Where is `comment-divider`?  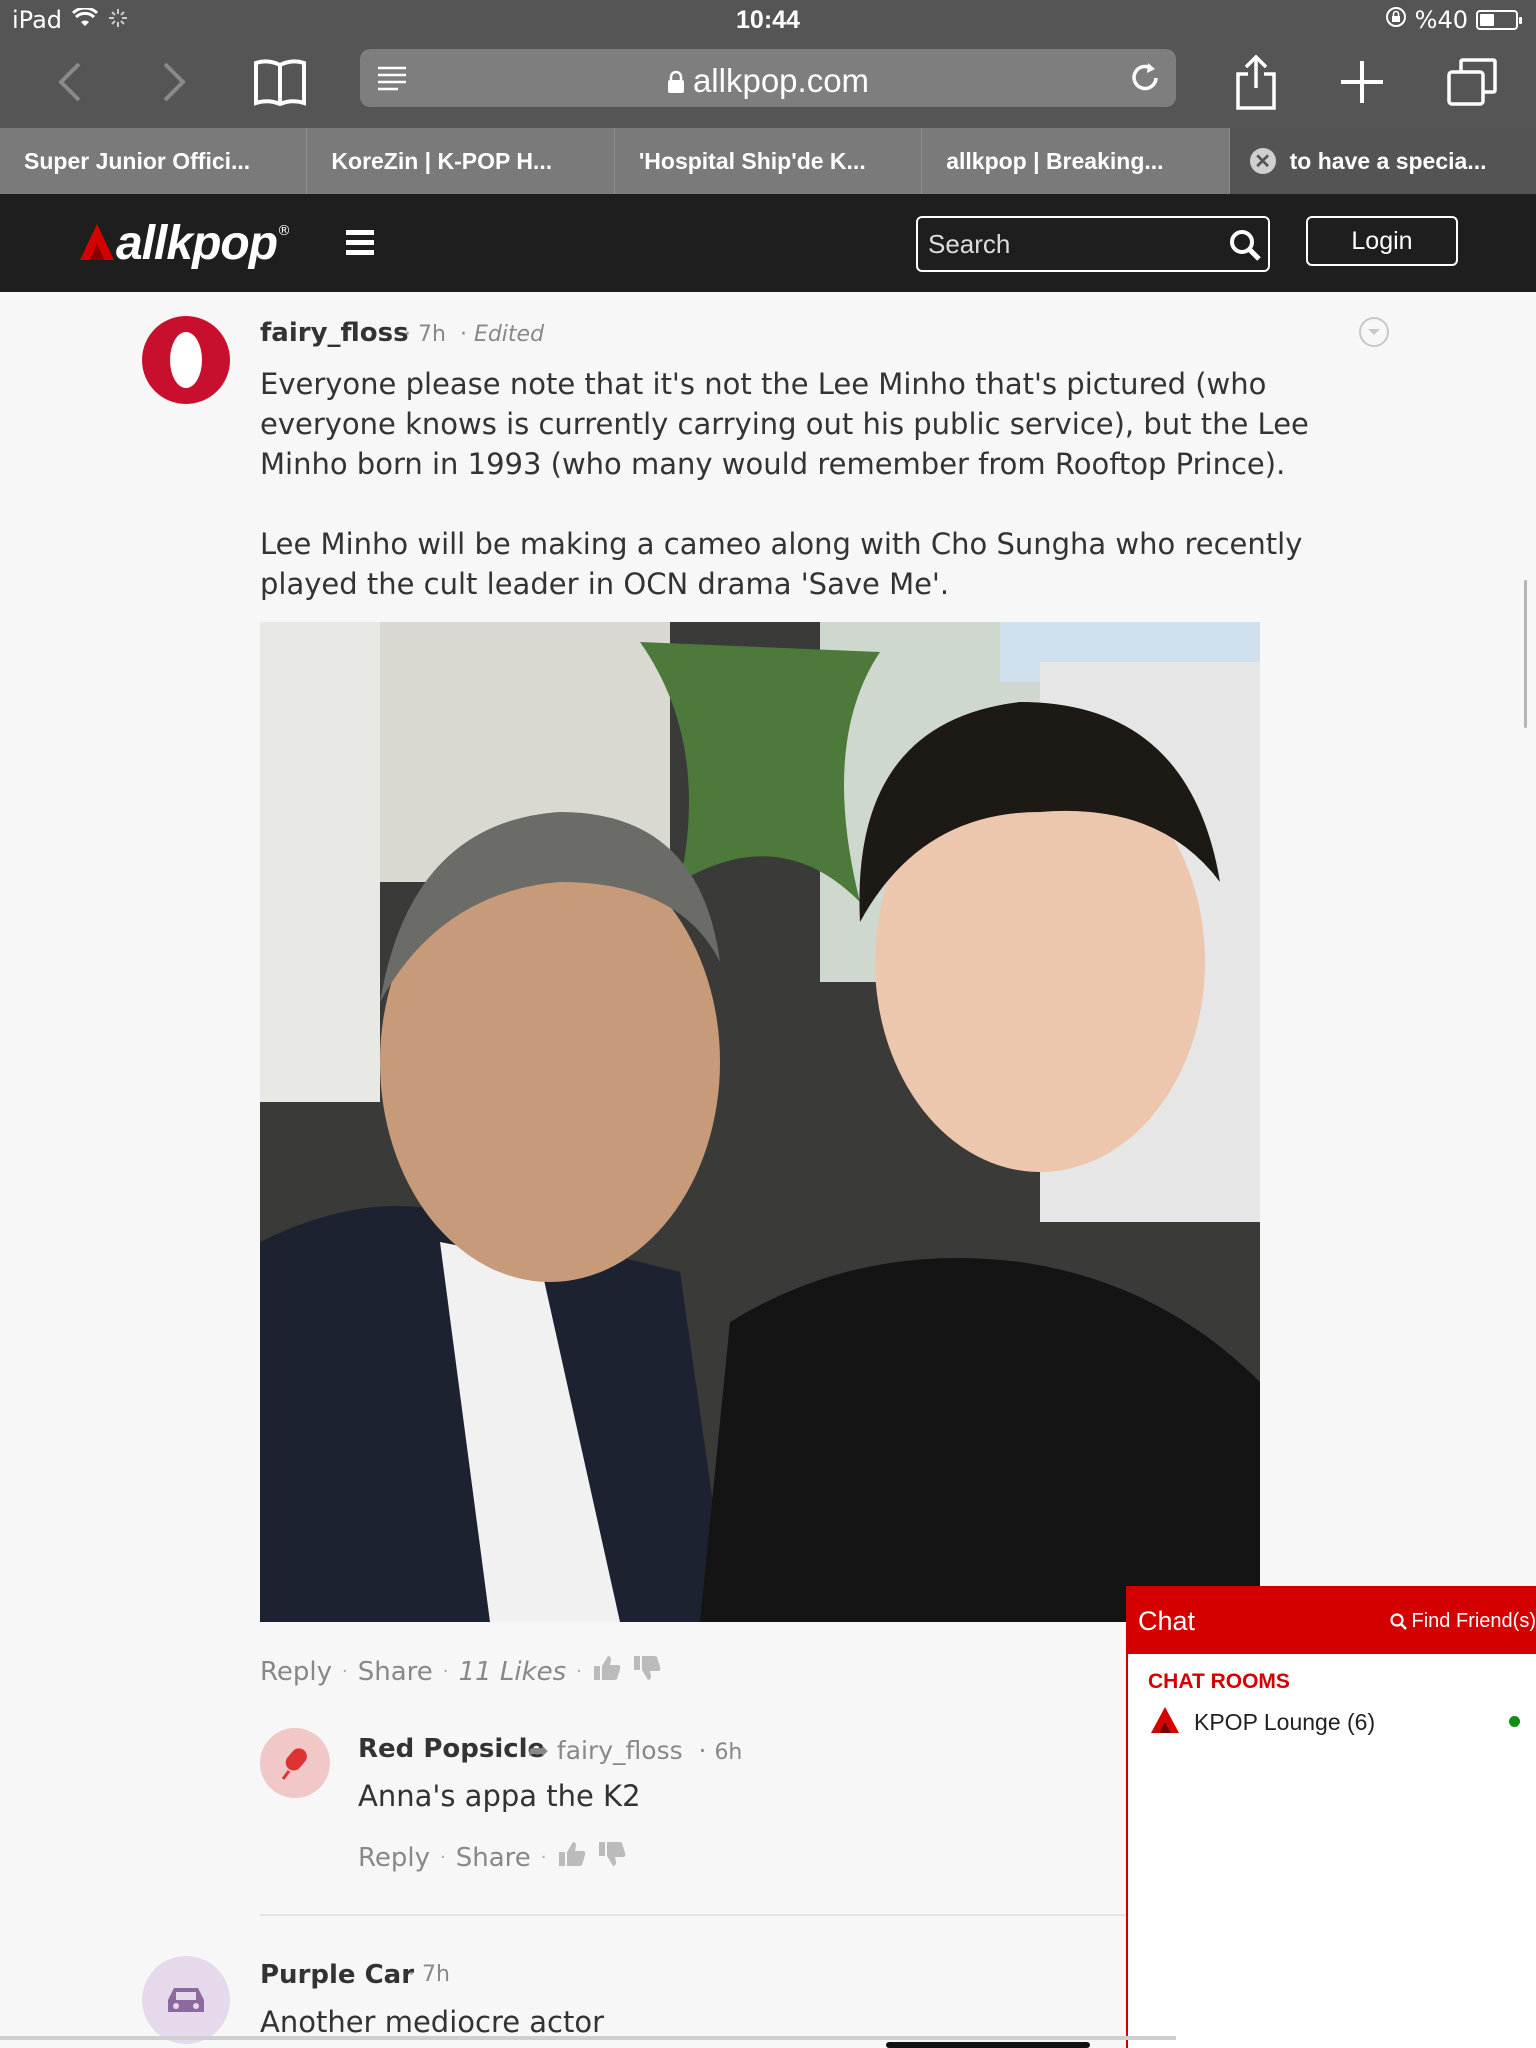 comment-divider is located at coordinates (695, 1915).